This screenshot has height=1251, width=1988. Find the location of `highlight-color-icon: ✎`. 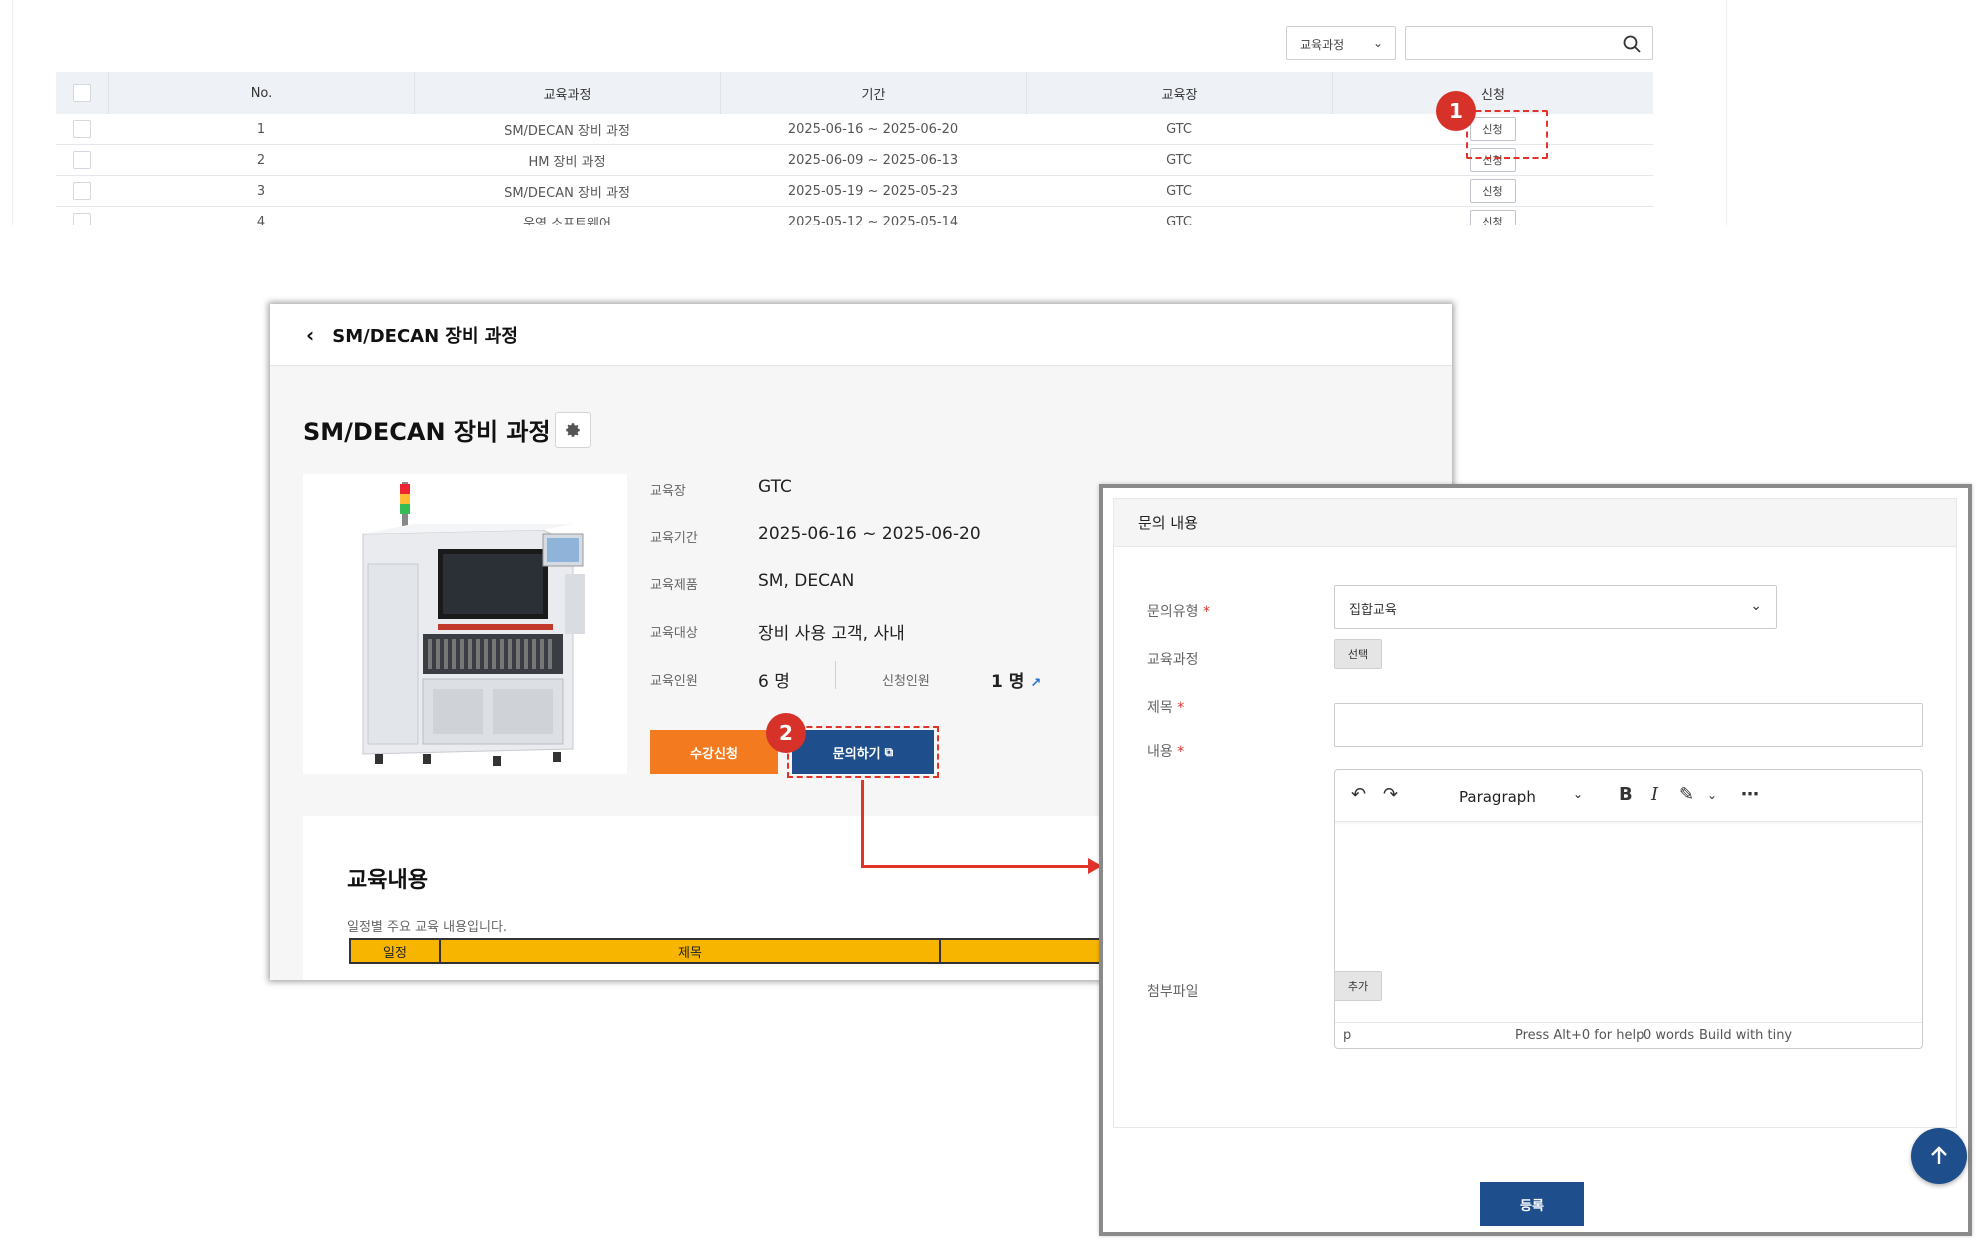

highlight-color-icon: ✎ is located at coordinates (1686, 794).